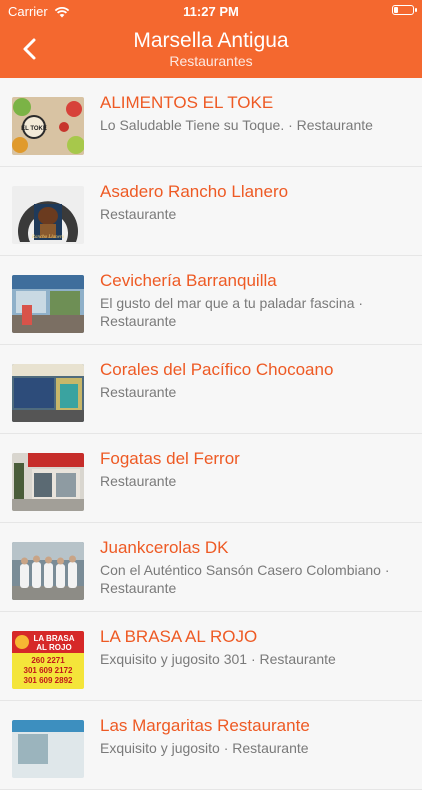 Image resolution: width=422 pixels, height=790 pixels. Describe the element at coordinates (170, 458) in the screenshot. I see `restaurant-name: Fogatas del Ferror` at that location.